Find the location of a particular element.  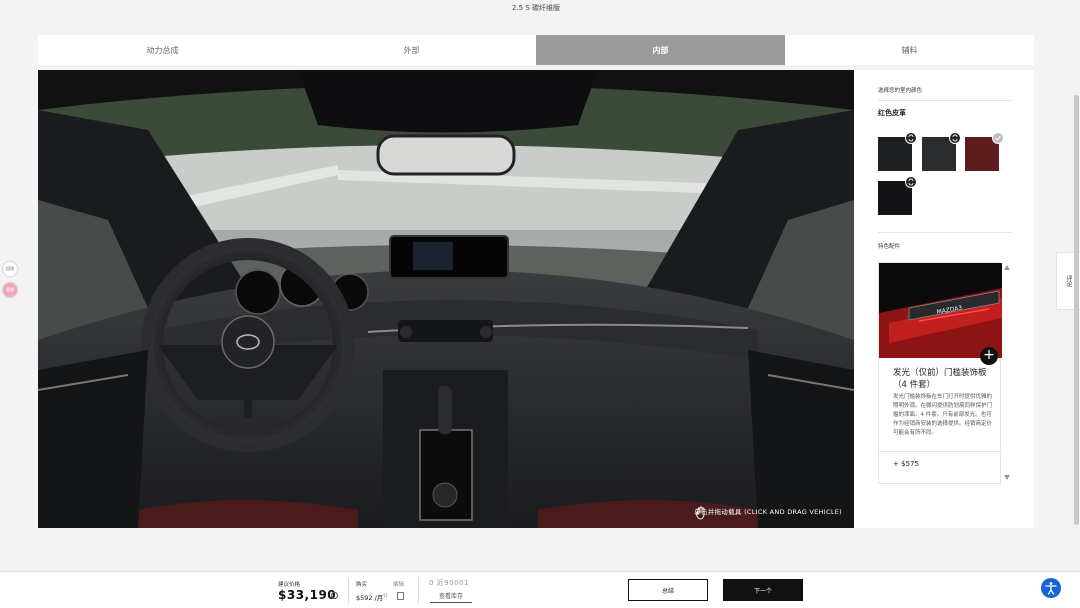

swatch-red-leather is located at coordinates (984, 151).